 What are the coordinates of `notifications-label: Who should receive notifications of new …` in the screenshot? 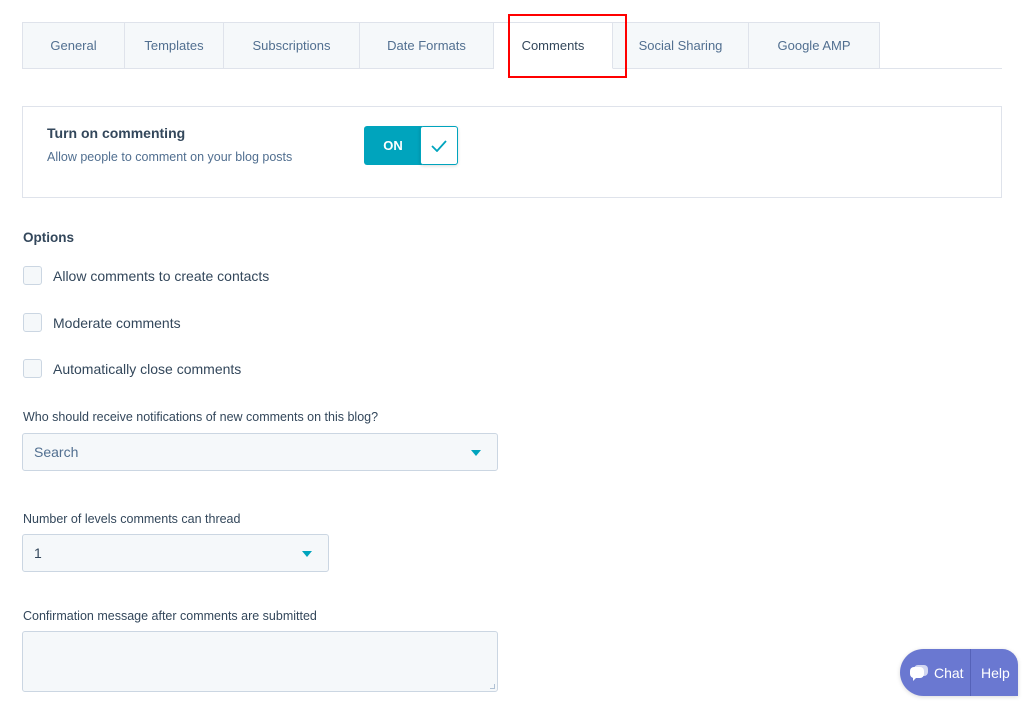 It's located at (201, 417).